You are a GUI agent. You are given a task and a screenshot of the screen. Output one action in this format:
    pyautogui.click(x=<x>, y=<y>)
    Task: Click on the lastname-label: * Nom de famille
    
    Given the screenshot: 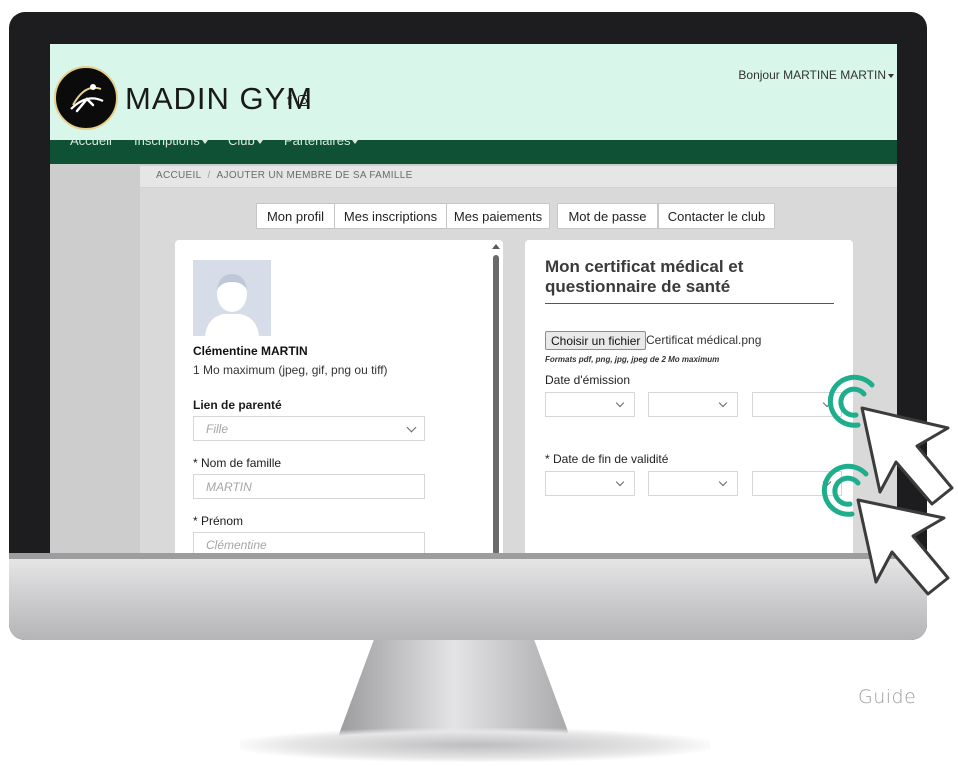 What is the action you would take?
    pyautogui.click(x=237, y=463)
    